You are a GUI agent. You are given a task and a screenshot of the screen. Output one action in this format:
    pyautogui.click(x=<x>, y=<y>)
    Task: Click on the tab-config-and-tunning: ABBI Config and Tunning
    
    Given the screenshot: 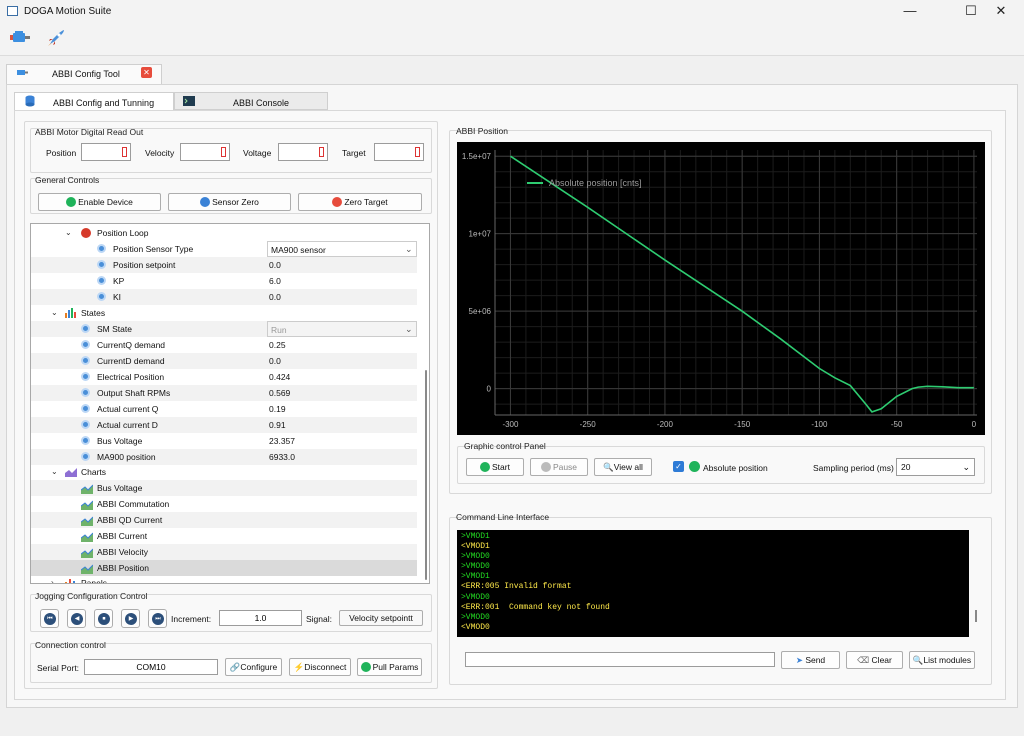 What is the action you would take?
    pyautogui.click(x=94, y=101)
    